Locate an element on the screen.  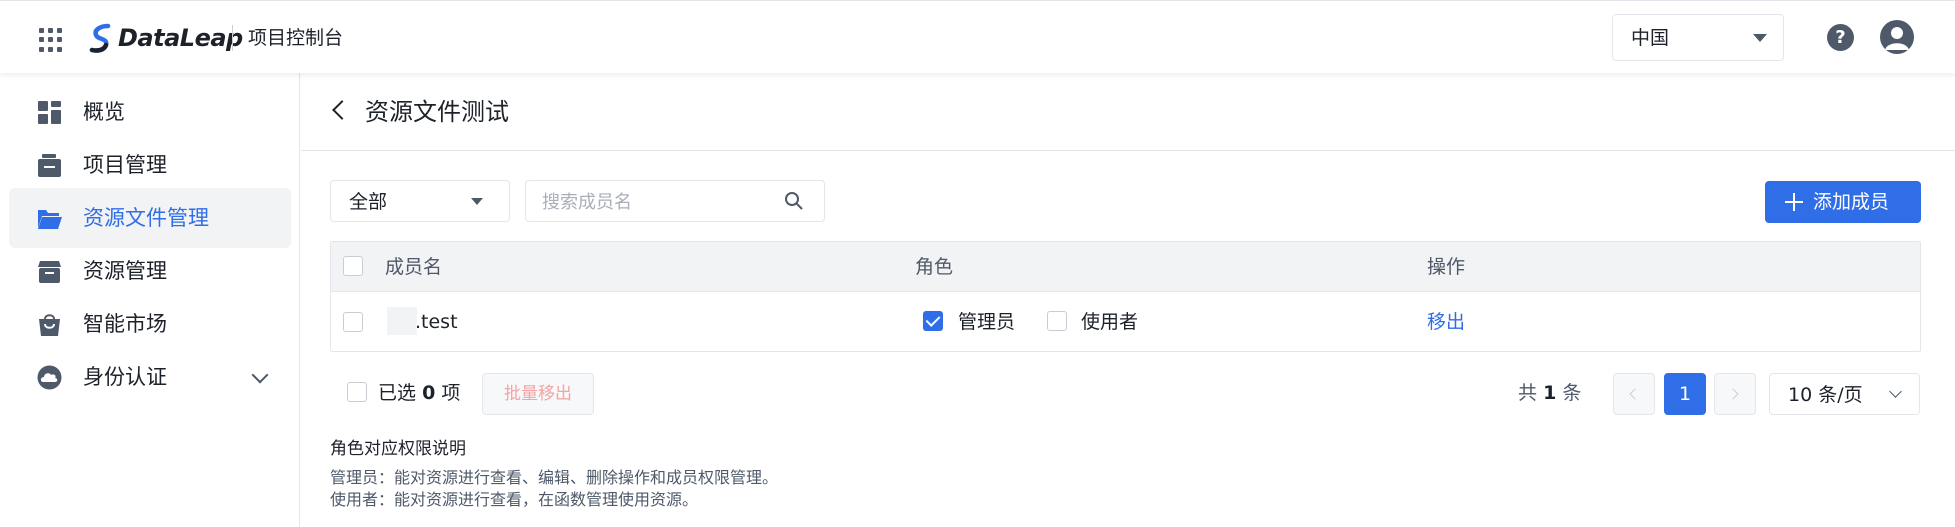
selected-count-text: 已选 0 项 is located at coordinates (419, 393).